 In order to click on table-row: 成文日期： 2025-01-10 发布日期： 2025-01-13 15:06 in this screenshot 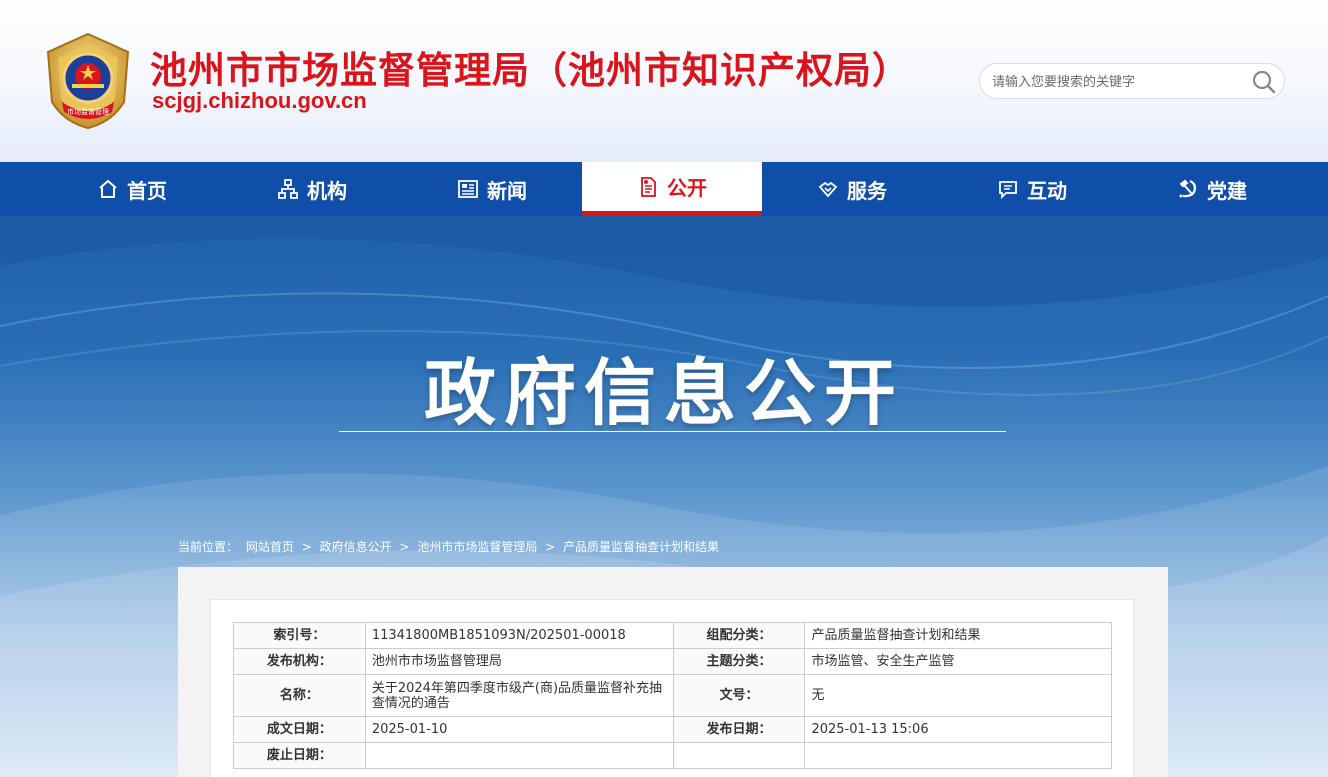, I will do `click(672, 729)`.